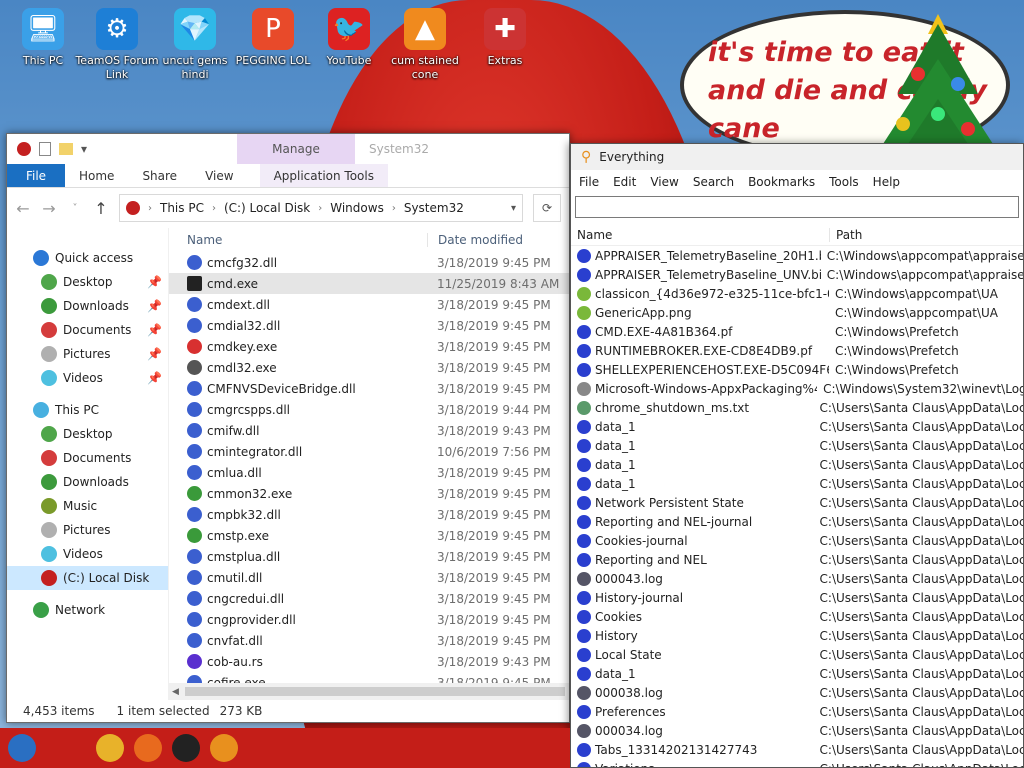 The width and height of the screenshot is (1024, 768). I want to click on table-row: cmmon32.exe 3/18/2019 9:45 PM, so click(369, 493).